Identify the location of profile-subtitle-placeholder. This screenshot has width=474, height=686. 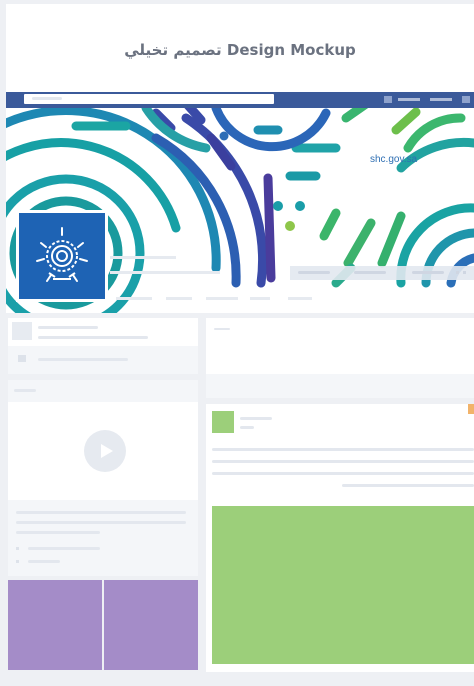
(165, 272).